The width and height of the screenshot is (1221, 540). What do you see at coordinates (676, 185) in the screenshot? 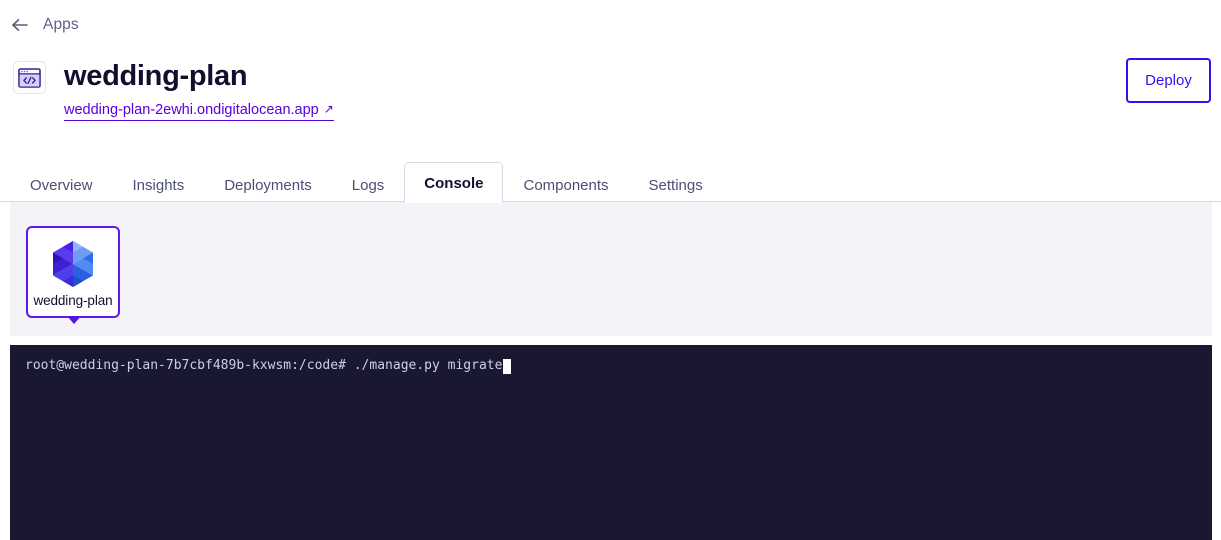
I see `tab-settings: Settings` at bounding box center [676, 185].